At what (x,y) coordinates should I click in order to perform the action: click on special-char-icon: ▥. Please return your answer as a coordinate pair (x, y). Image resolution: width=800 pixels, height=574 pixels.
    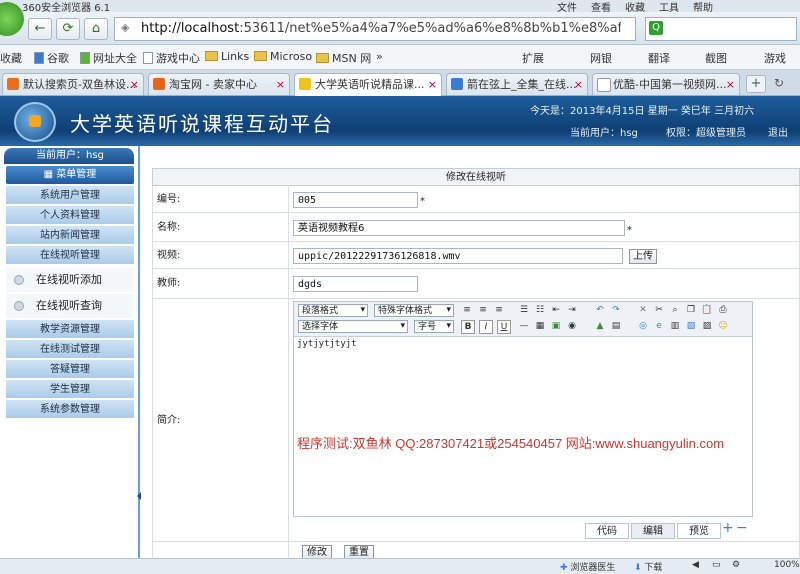
    Looking at the image, I should click on (675, 326).